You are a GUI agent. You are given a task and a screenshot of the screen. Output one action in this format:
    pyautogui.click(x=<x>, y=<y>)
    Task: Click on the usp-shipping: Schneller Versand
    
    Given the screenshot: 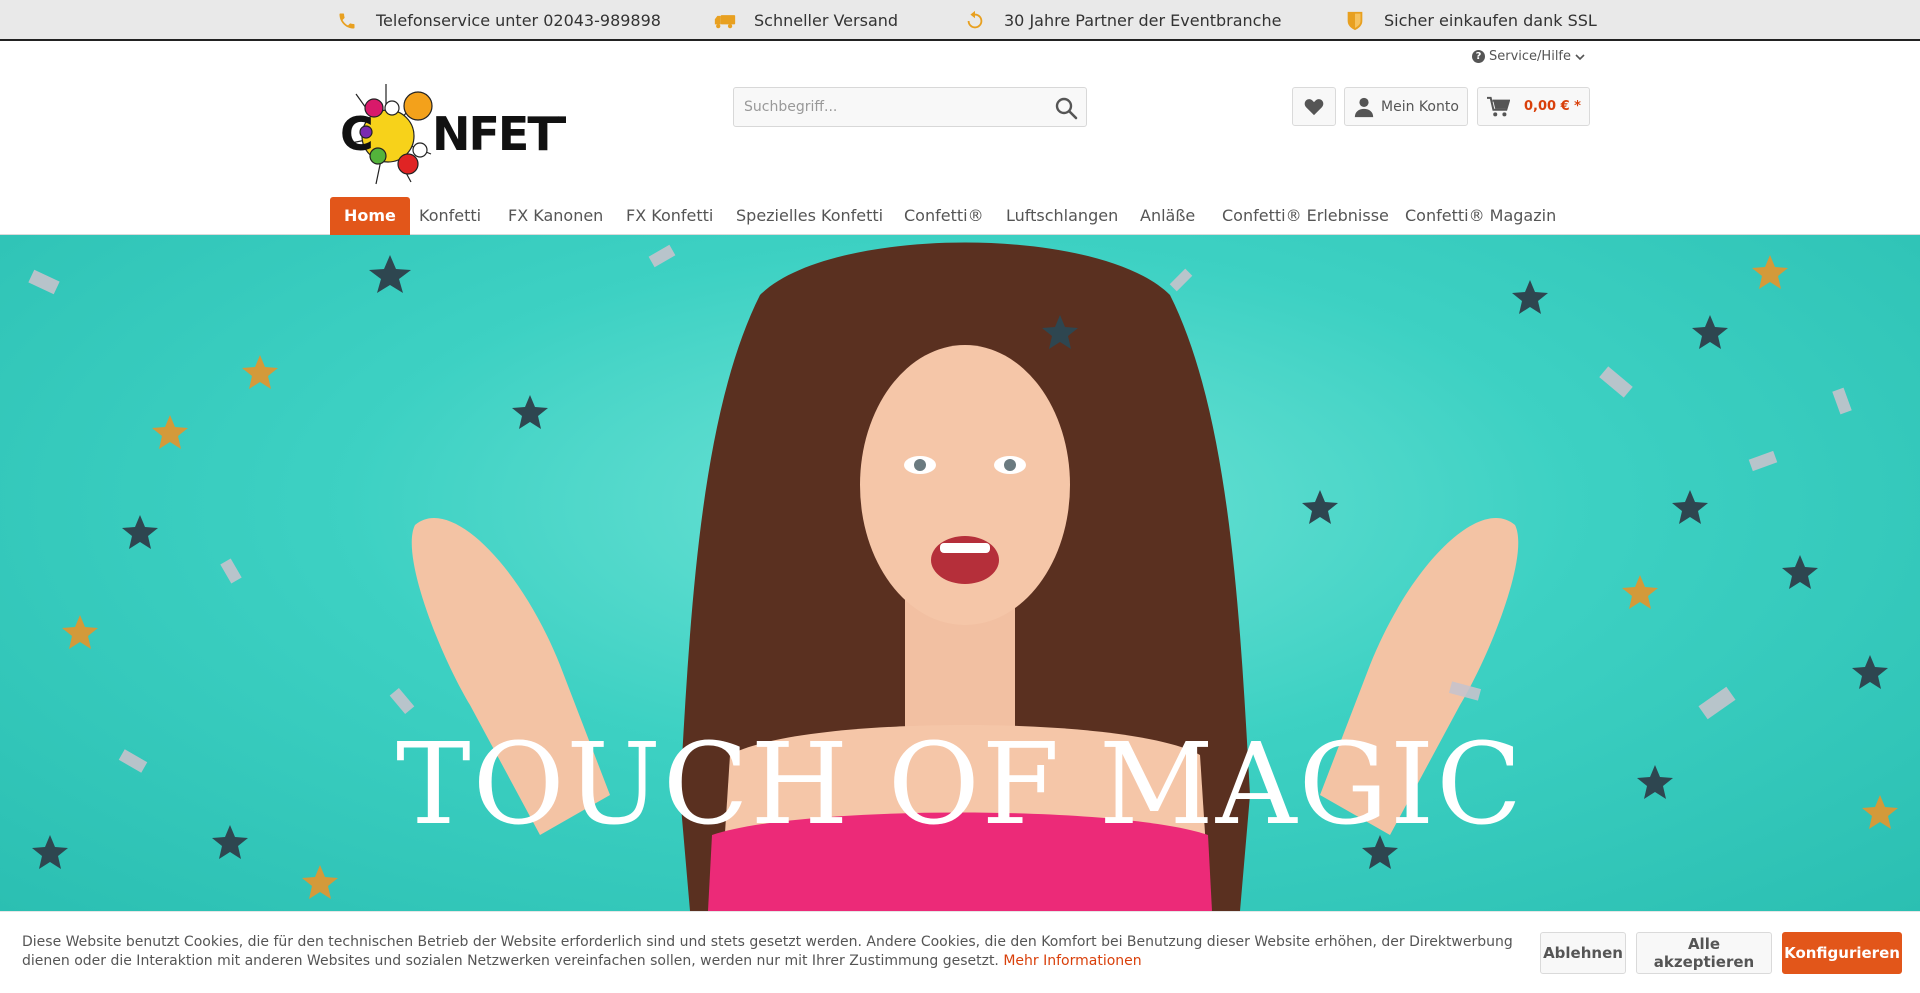 What is the action you would take?
    pyautogui.click(x=806, y=20)
    